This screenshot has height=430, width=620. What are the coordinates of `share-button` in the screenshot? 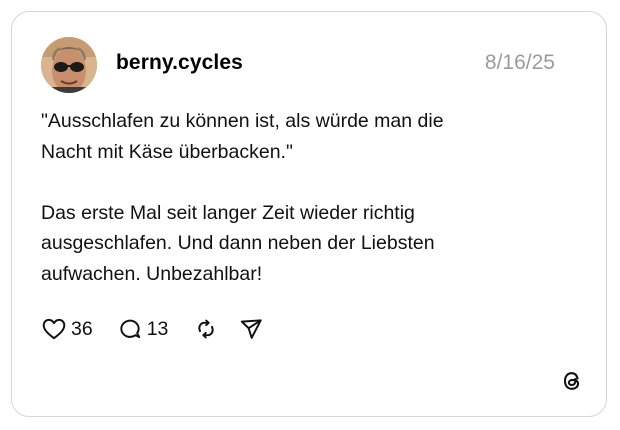 It's located at (251, 329).